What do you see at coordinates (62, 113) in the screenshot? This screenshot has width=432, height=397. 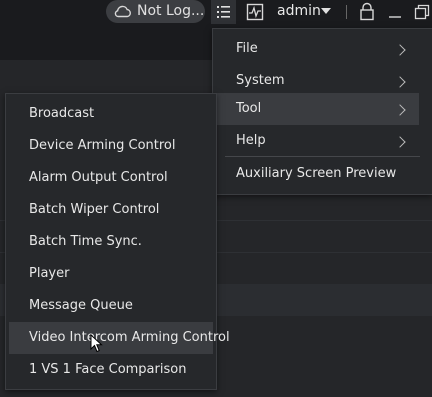 I see `submenu-item-label: Broadcast` at bounding box center [62, 113].